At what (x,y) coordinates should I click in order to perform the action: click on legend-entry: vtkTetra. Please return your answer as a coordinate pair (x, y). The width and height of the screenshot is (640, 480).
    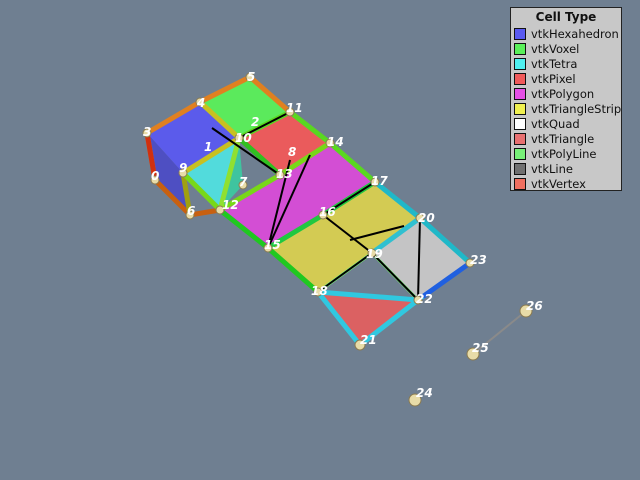
    Looking at the image, I should click on (568, 64).